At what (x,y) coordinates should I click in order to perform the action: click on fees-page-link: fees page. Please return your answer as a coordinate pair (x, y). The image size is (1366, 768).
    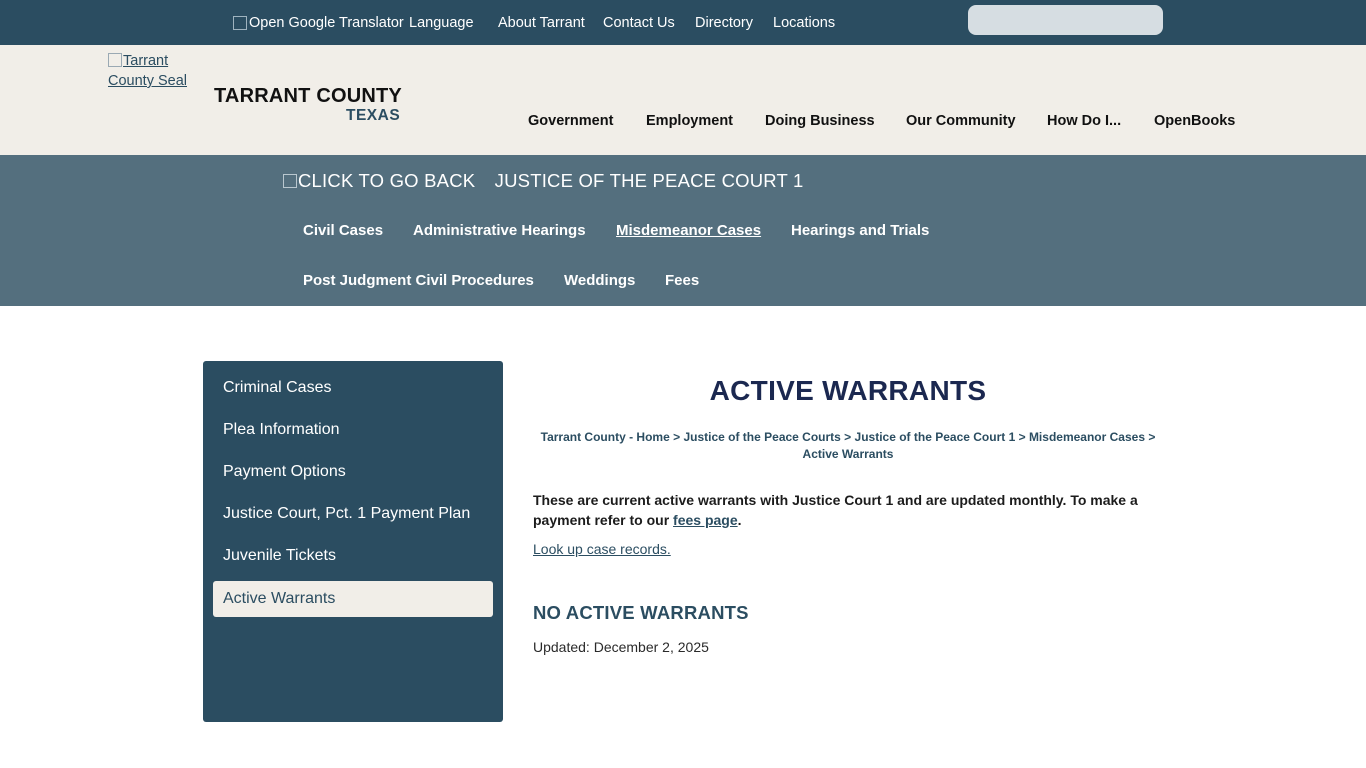
    Looking at the image, I should click on (705, 520).